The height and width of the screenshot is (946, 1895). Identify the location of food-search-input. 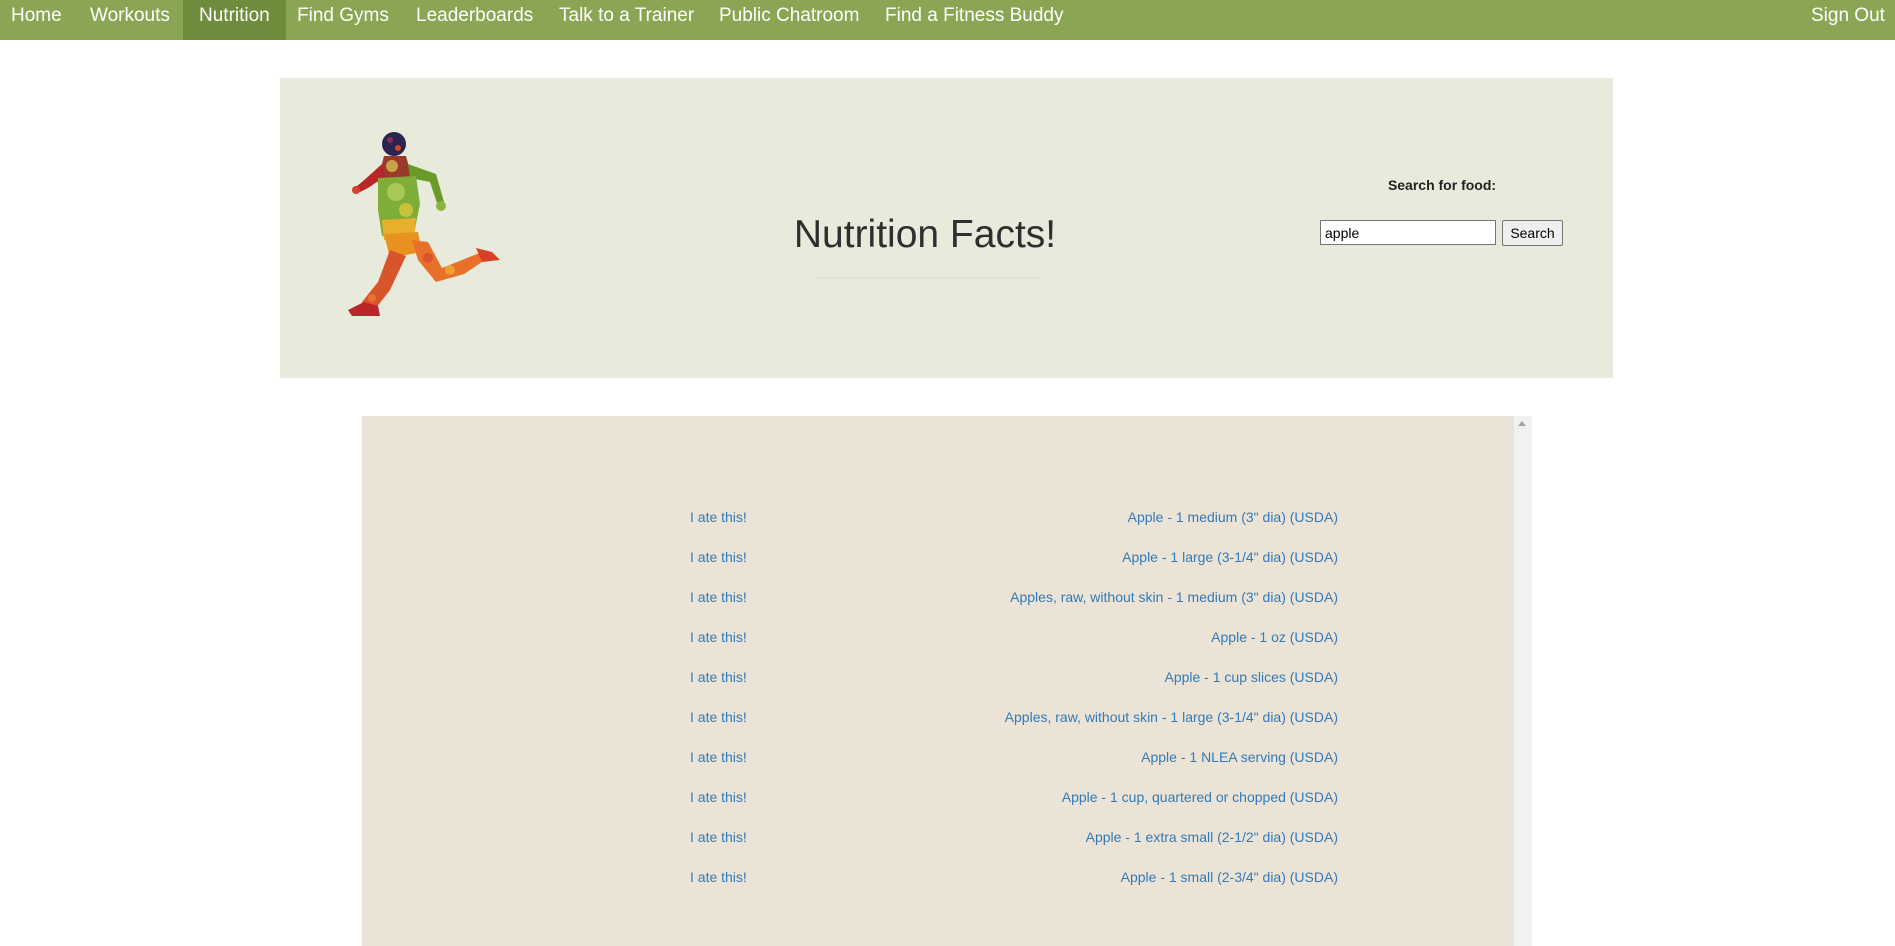
(1408, 232).